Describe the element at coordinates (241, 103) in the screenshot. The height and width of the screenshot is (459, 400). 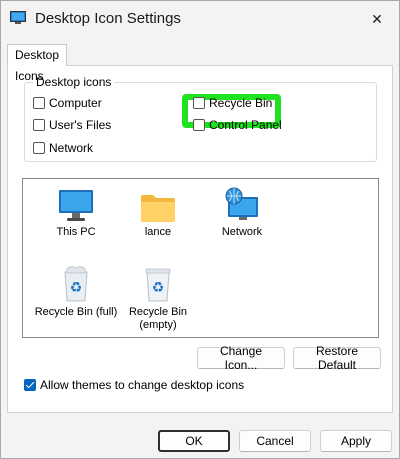
I see `checkbox-label: Recycle Bin` at that location.